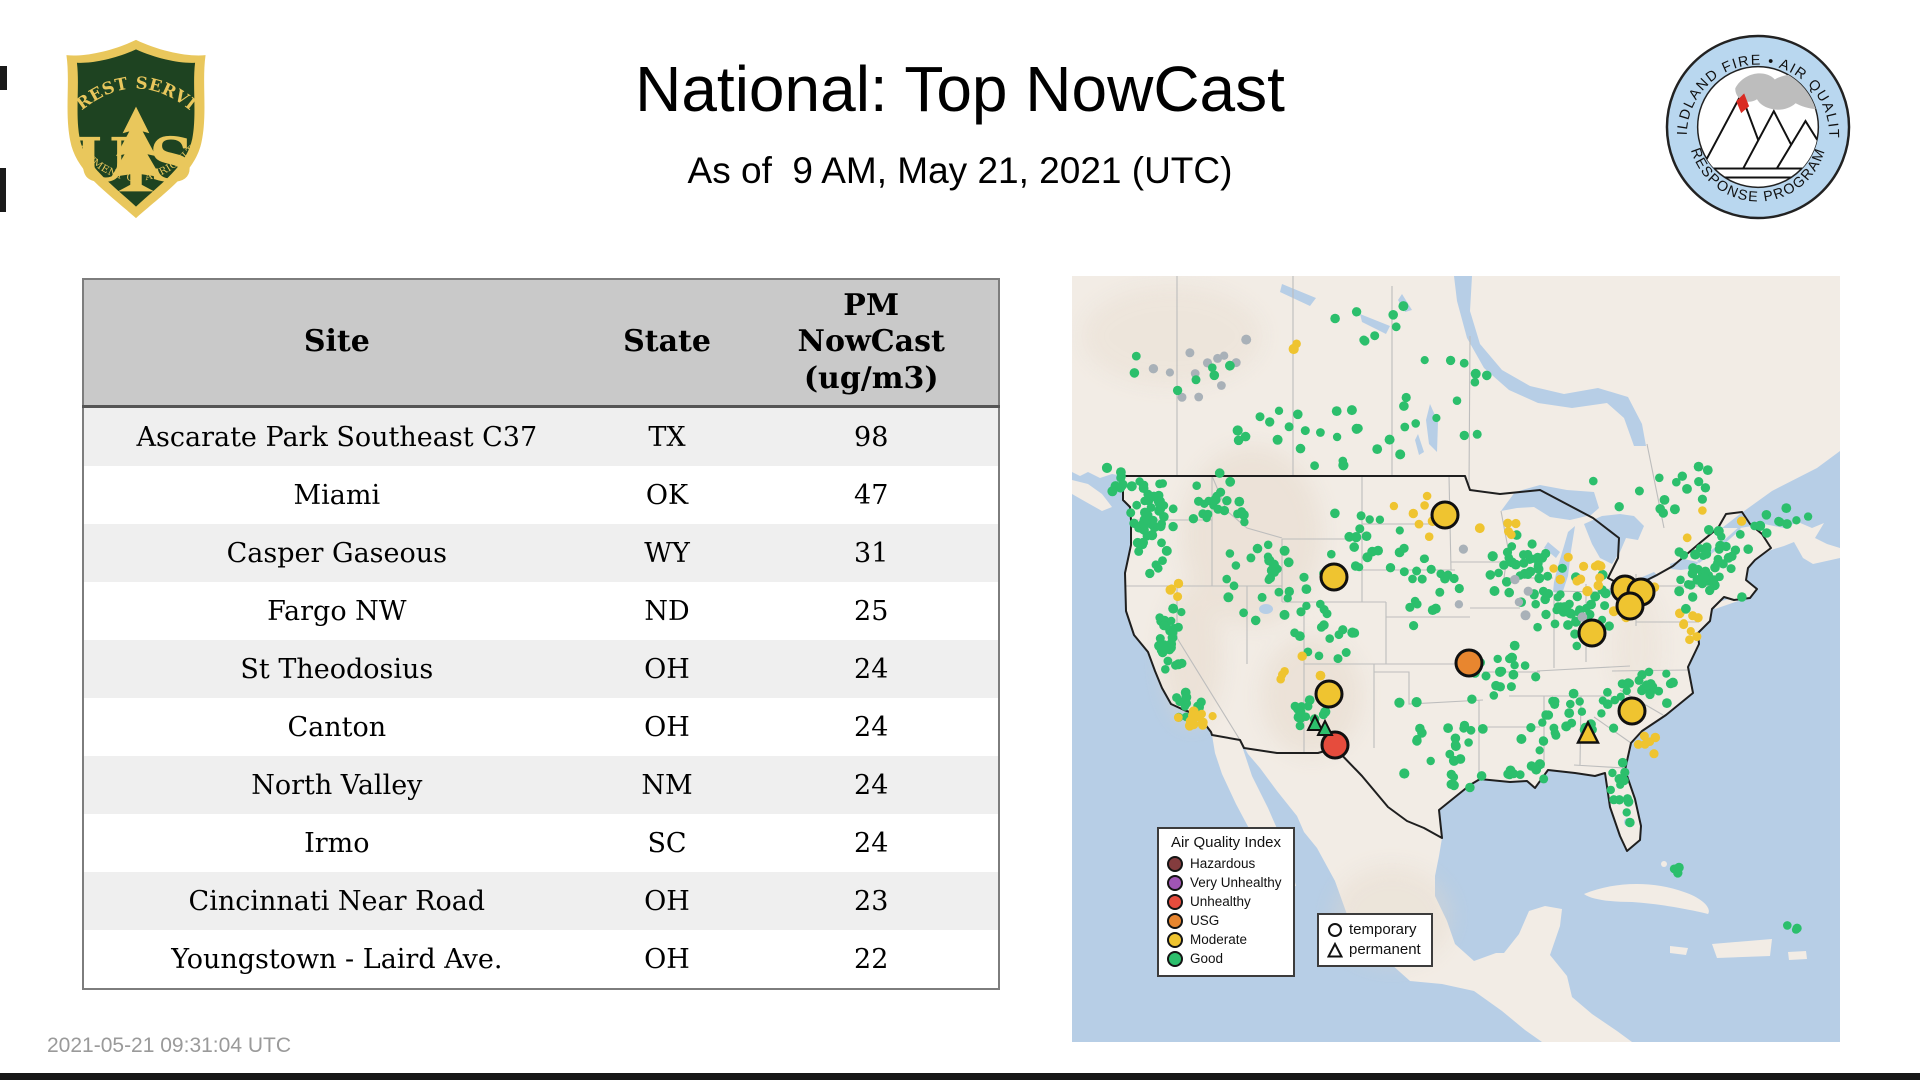 Image resolution: width=1920 pixels, height=1080 pixels. What do you see at coordinates (871, 553) in the screenshot?
I see `value-cell: 31` at bounding box center [871, 553].